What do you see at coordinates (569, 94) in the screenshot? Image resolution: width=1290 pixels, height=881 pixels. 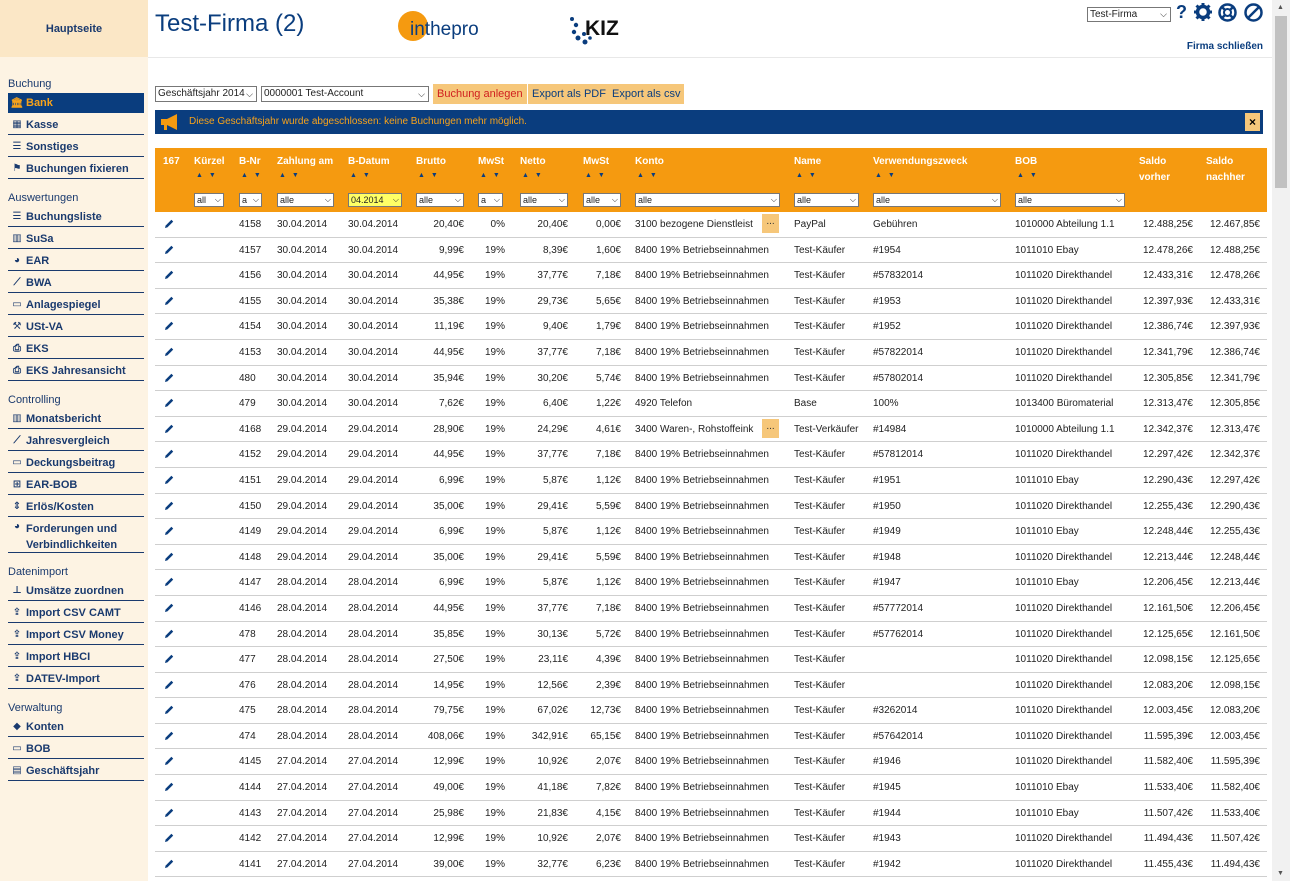 I see `export-pdf-button: Export als PDF` at bounding box center [569, 94].